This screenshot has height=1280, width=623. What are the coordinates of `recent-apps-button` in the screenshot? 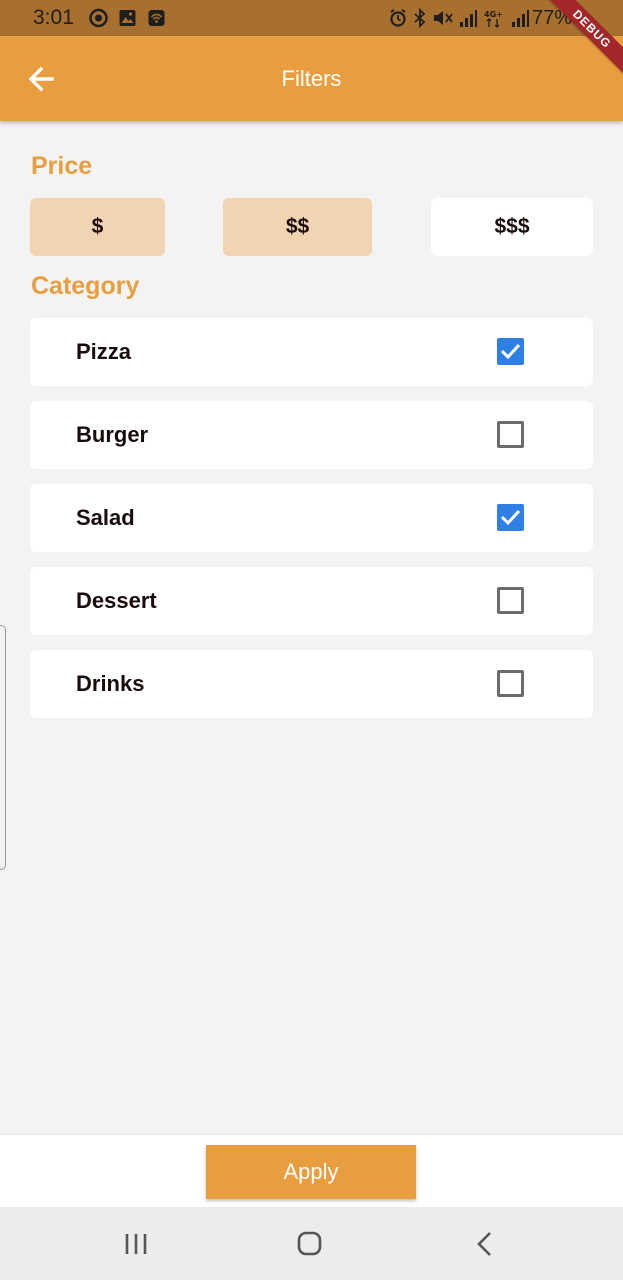 It's located at (136, 1244).